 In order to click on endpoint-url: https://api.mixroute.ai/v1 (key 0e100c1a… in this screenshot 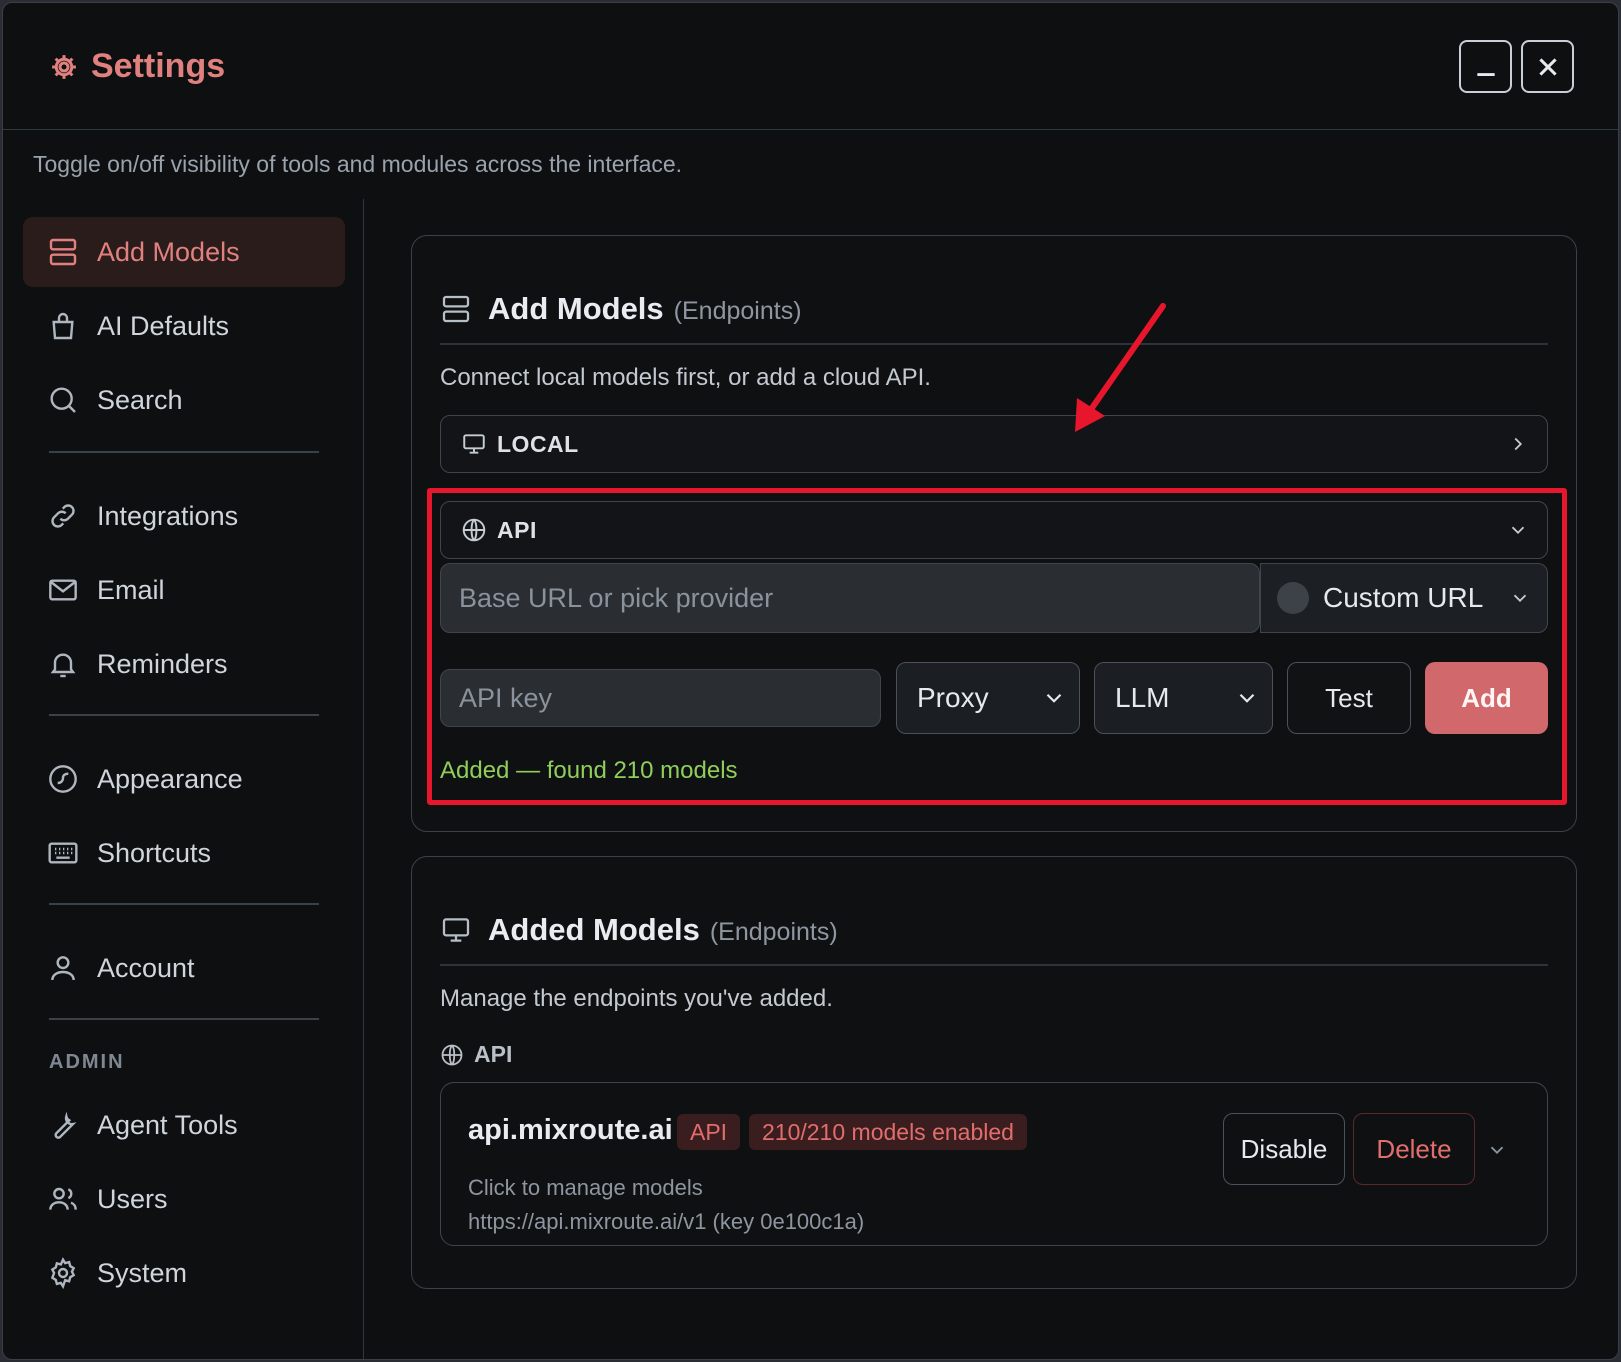, I will do `click(666, 1221)`.